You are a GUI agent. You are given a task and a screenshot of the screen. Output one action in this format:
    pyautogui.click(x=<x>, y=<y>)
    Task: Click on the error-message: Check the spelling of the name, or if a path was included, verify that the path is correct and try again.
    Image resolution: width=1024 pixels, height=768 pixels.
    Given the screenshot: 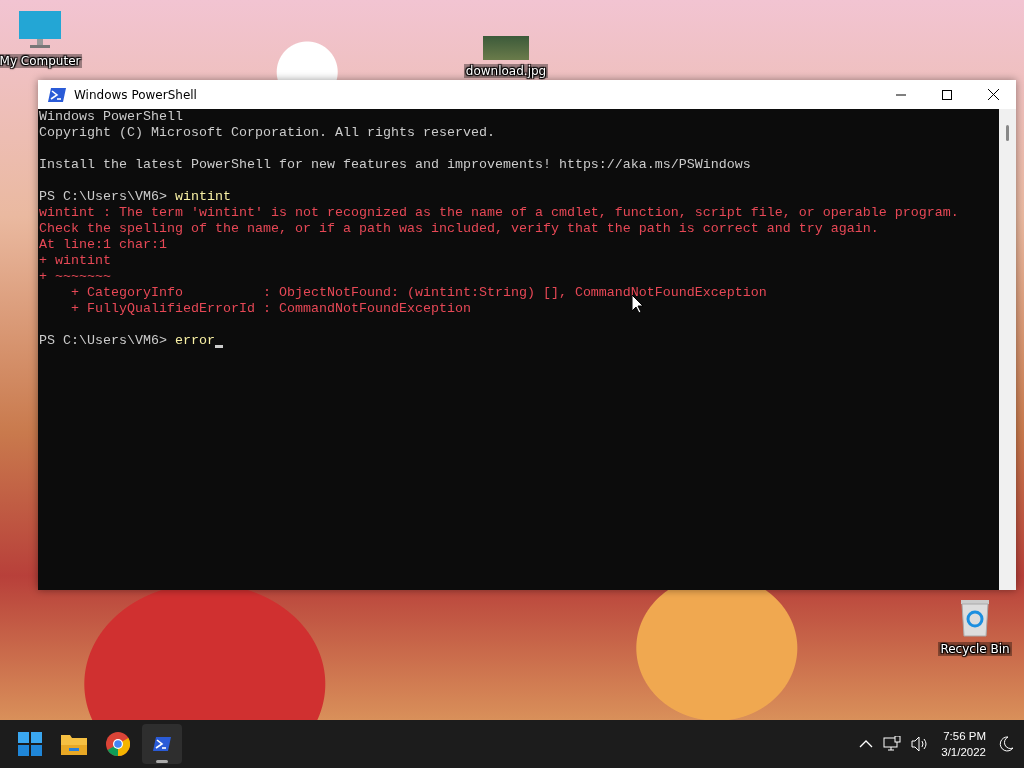 What is the action you would take?
    pyautogui.click(x=459, y=229)
    